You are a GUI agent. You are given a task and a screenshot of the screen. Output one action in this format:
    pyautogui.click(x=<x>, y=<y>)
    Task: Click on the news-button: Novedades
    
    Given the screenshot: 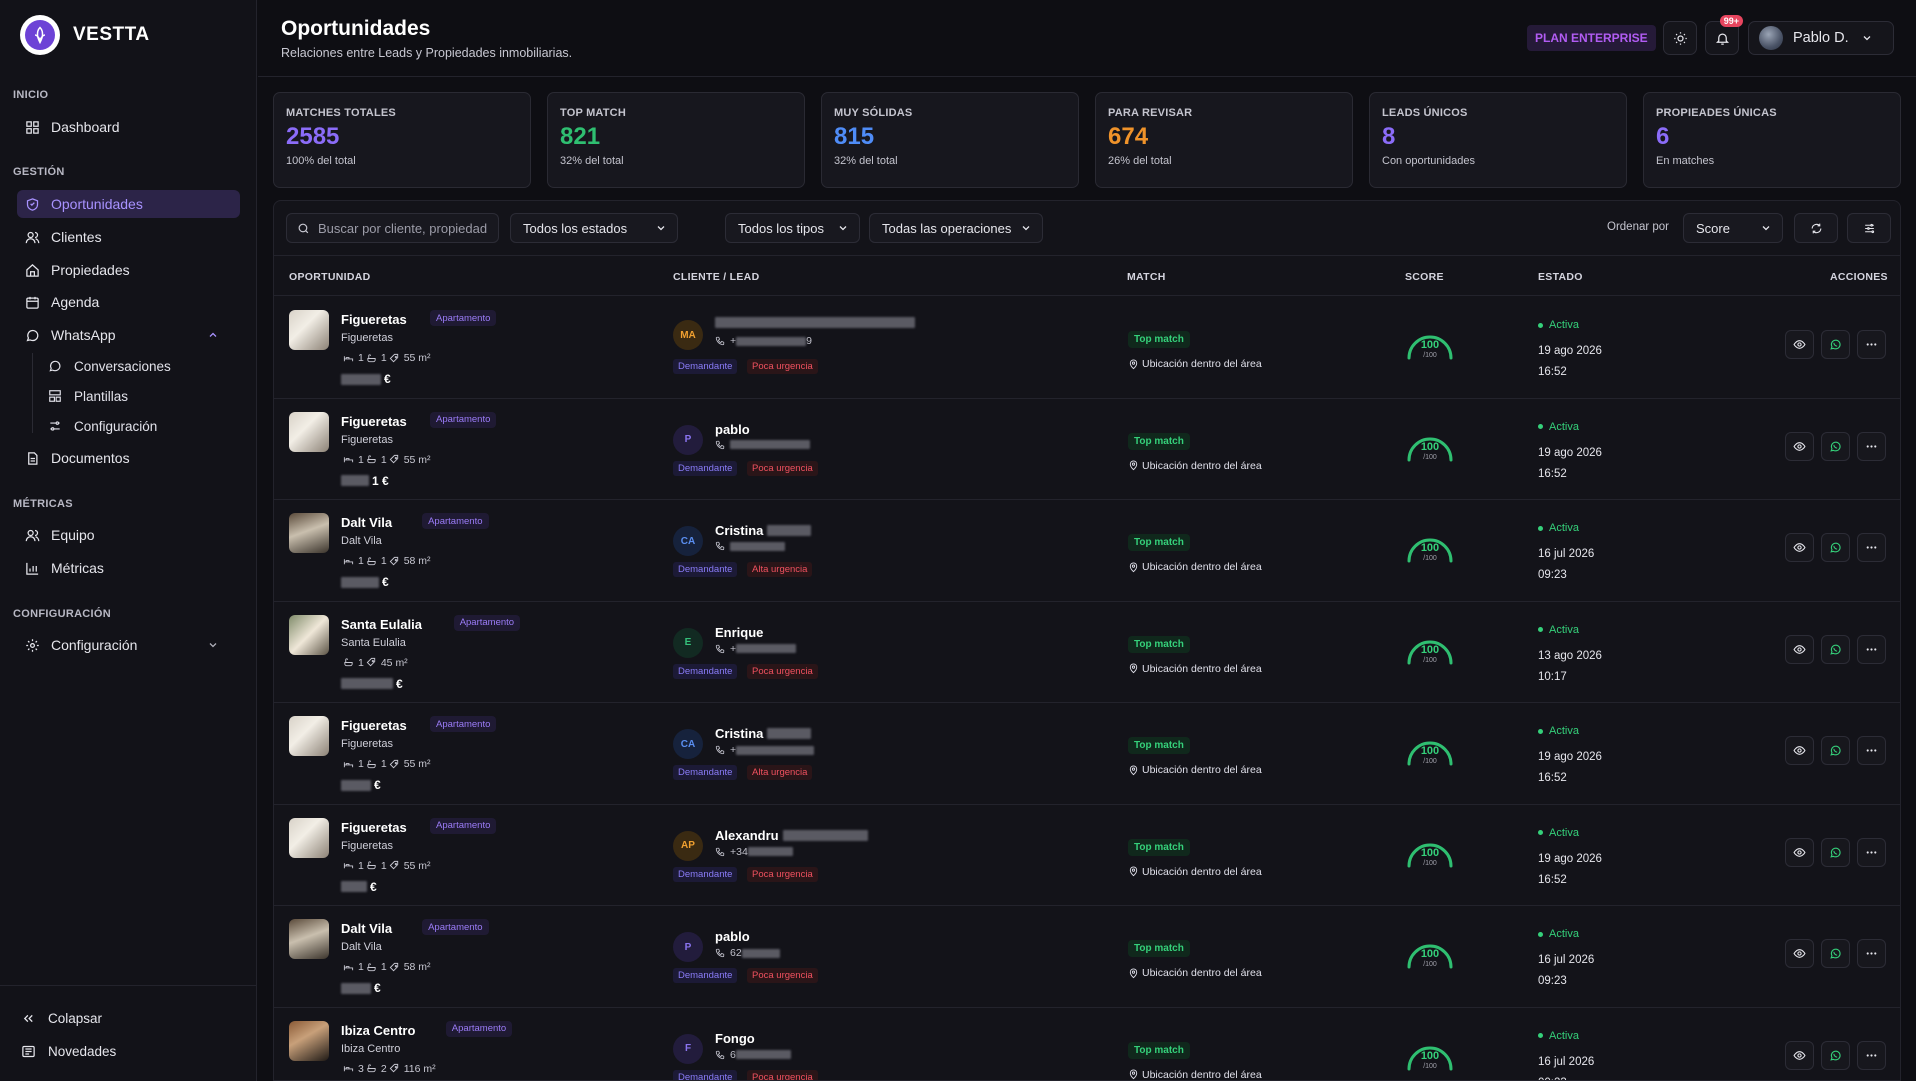 What is the action you would take?
    pyautogui.click(x=68, y=1051)
    